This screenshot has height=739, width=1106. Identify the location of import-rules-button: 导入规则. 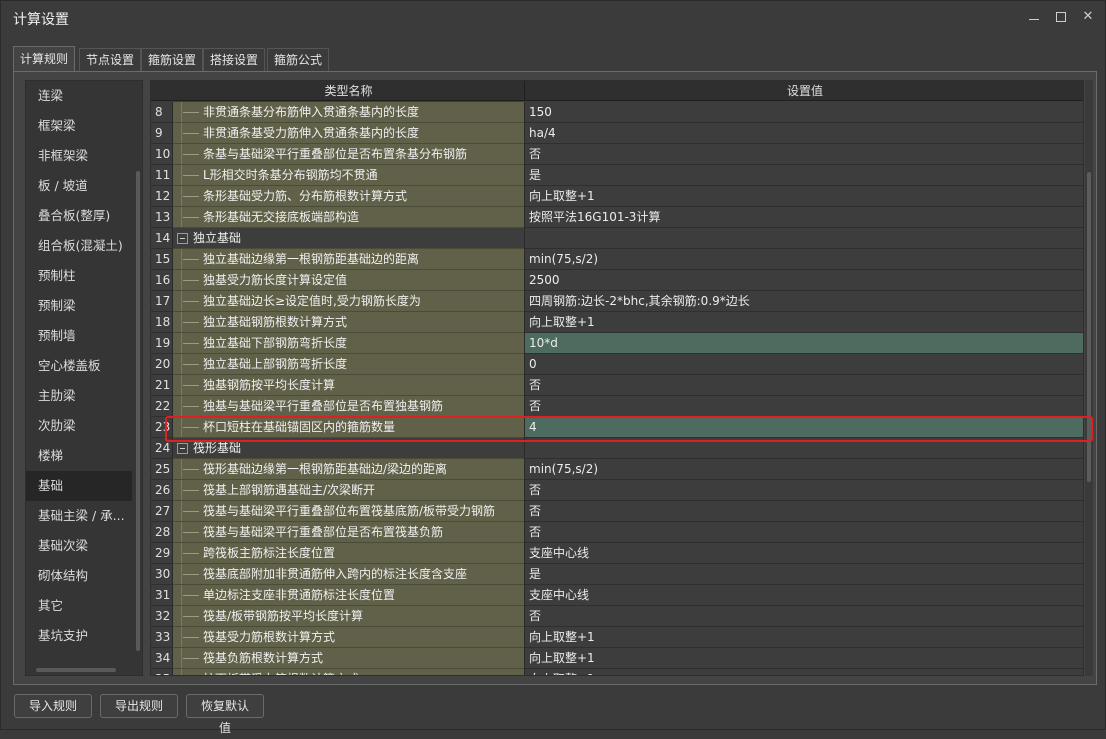
(53, 706).